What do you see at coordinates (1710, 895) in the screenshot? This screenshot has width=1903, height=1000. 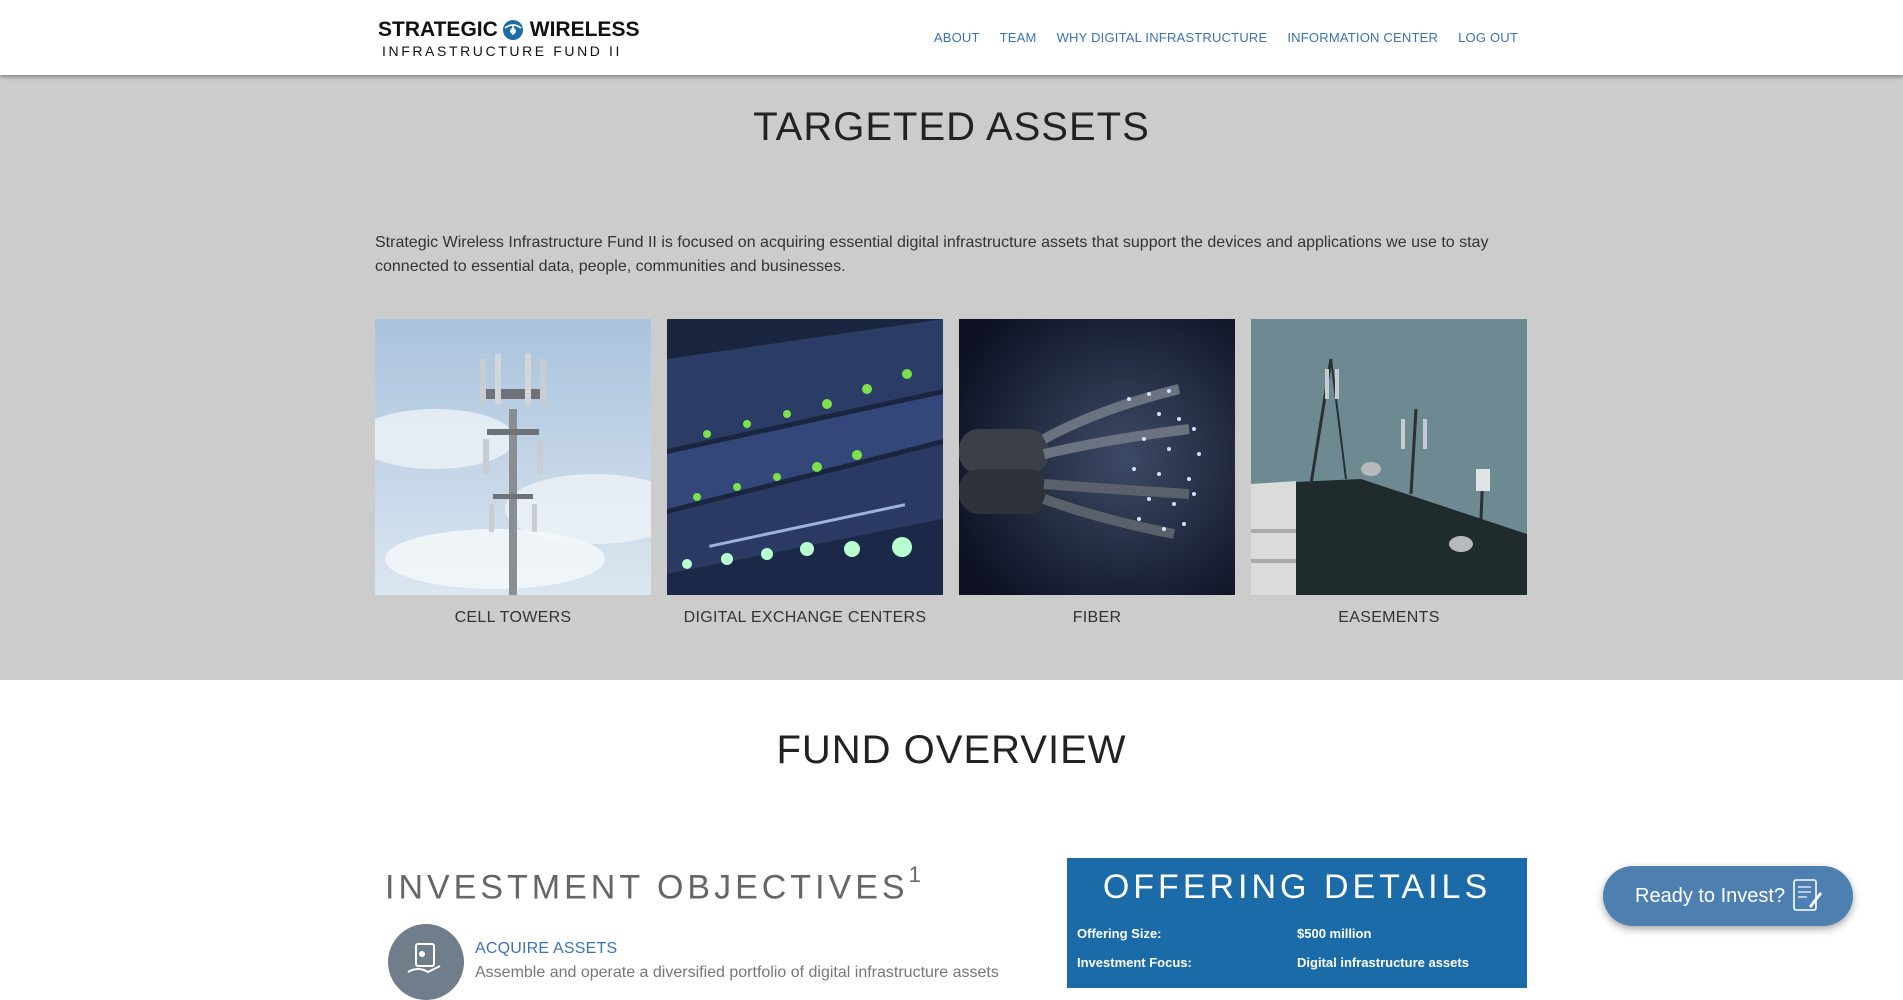 I see `ready-to-invest-label: Ready to Invest?` at bounding box center [1710, 895].